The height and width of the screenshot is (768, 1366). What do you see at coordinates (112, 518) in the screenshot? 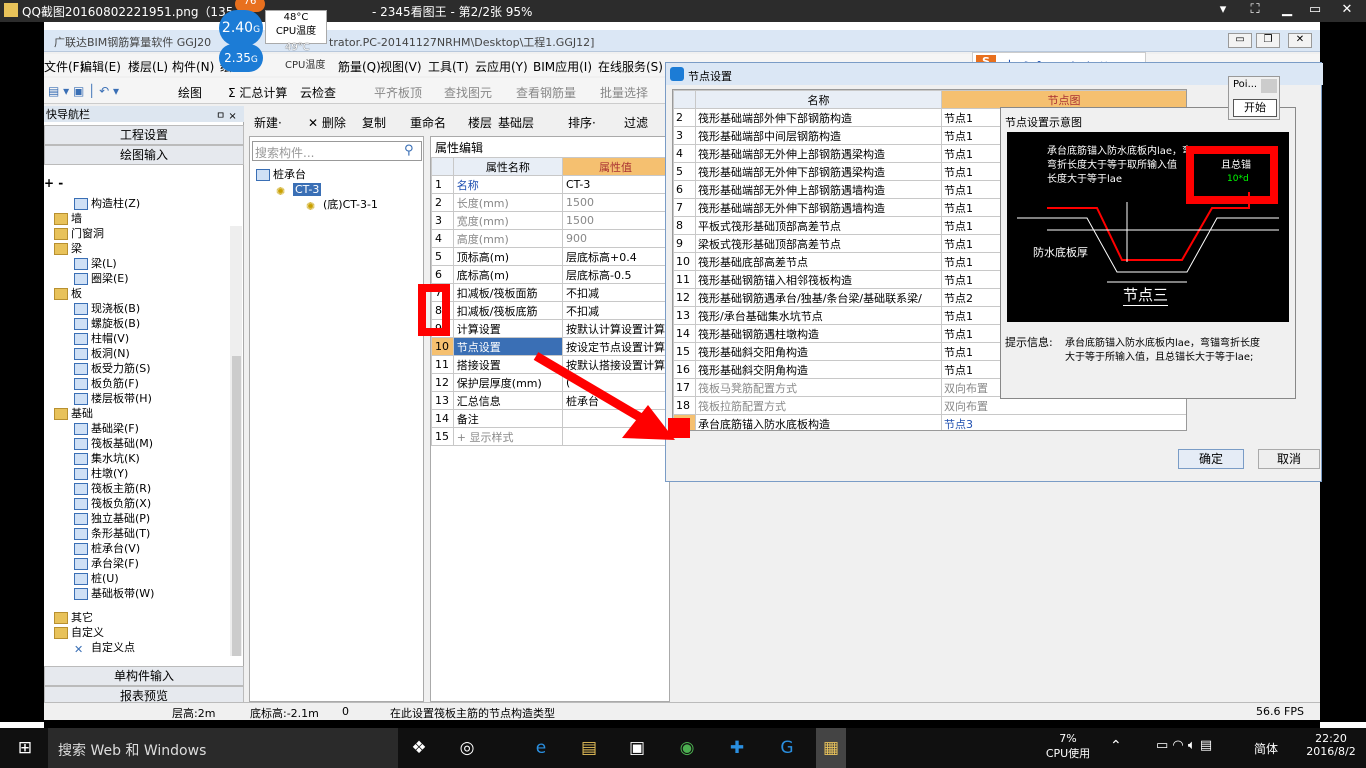
I see `tree-item: 独立基础(P)` at bounding box center [112, 518].